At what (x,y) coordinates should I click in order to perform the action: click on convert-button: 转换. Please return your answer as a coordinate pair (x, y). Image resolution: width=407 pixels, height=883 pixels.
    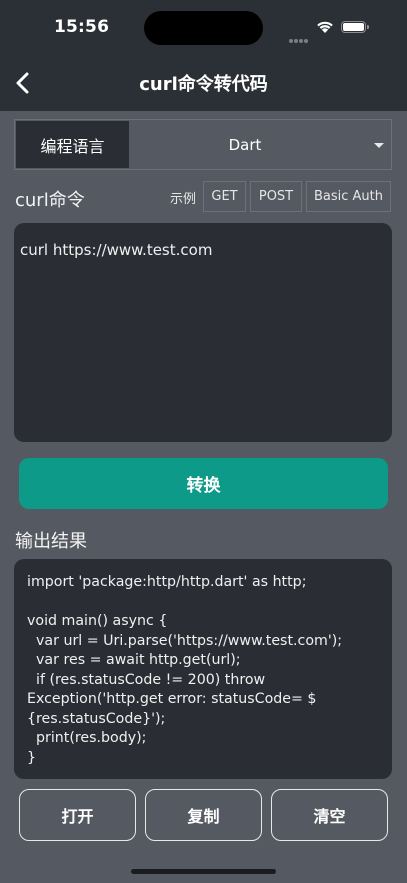
    Looking at the image, I should click on (203, 483).